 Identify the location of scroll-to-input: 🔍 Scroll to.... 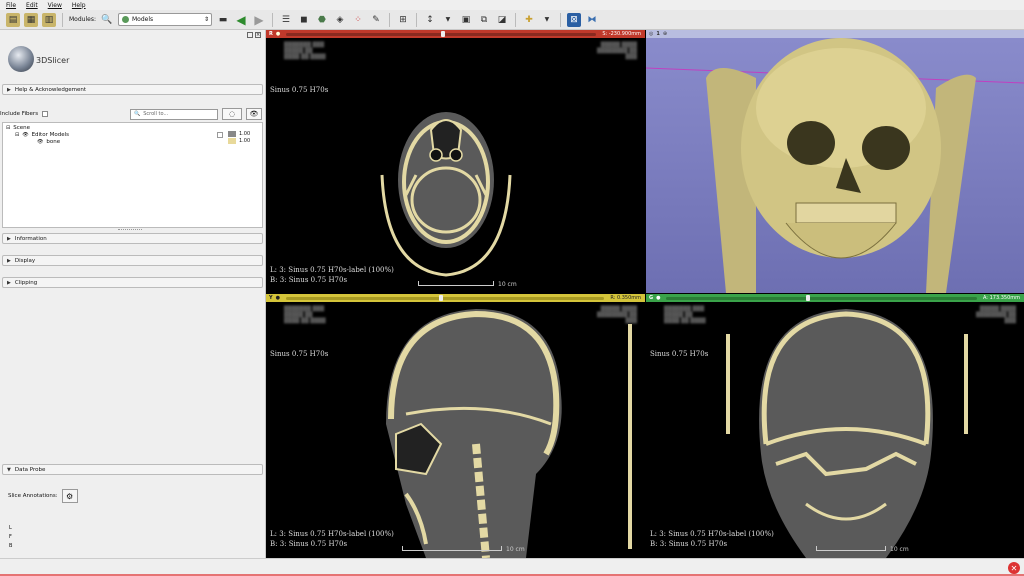
(174, 114).